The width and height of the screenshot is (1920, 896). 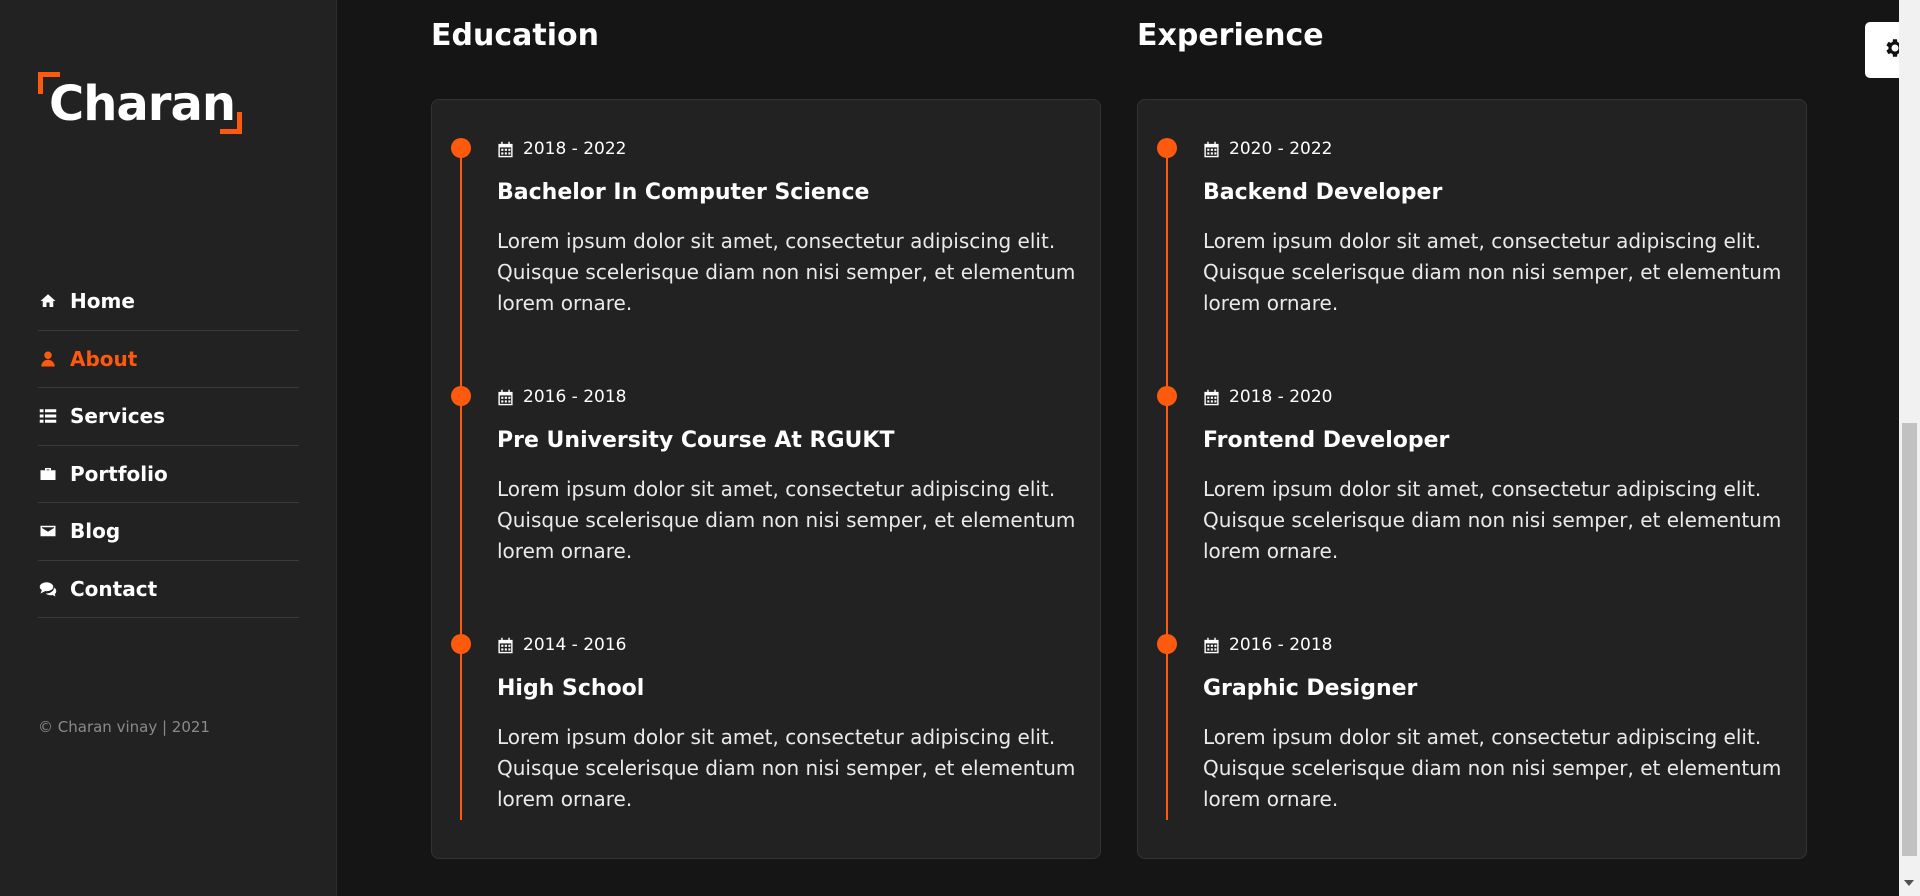 I want to click on entry-date: 2020 - 2022, so click(x=1267, y=149).